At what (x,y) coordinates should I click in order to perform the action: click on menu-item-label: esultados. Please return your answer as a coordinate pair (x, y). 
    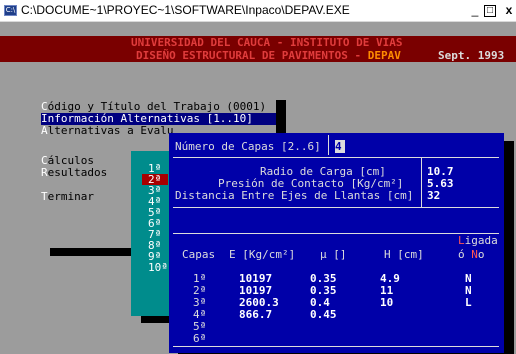
    Looking at the image, I should click on (77, 172).